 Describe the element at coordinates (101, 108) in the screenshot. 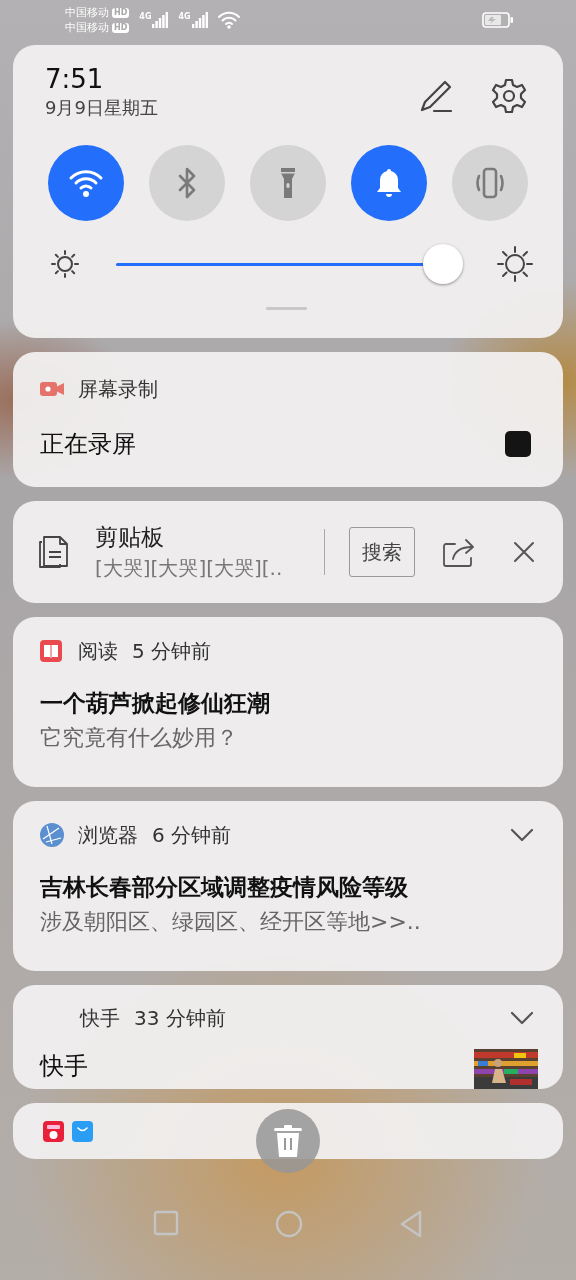

I see `date-text: 9月9日星期五` at that location.